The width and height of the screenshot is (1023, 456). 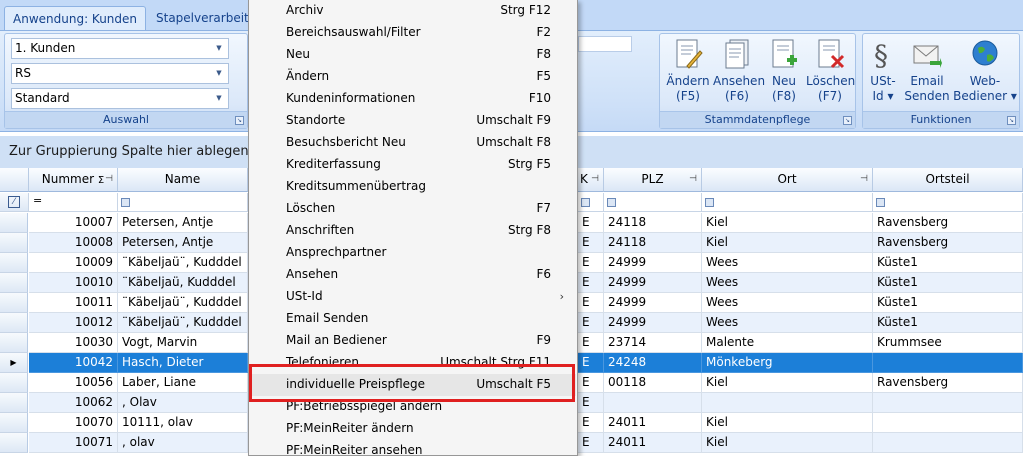 I want to click on selection-combo-kunden: 1. Kunden ▼, so click(x=120, y=48).